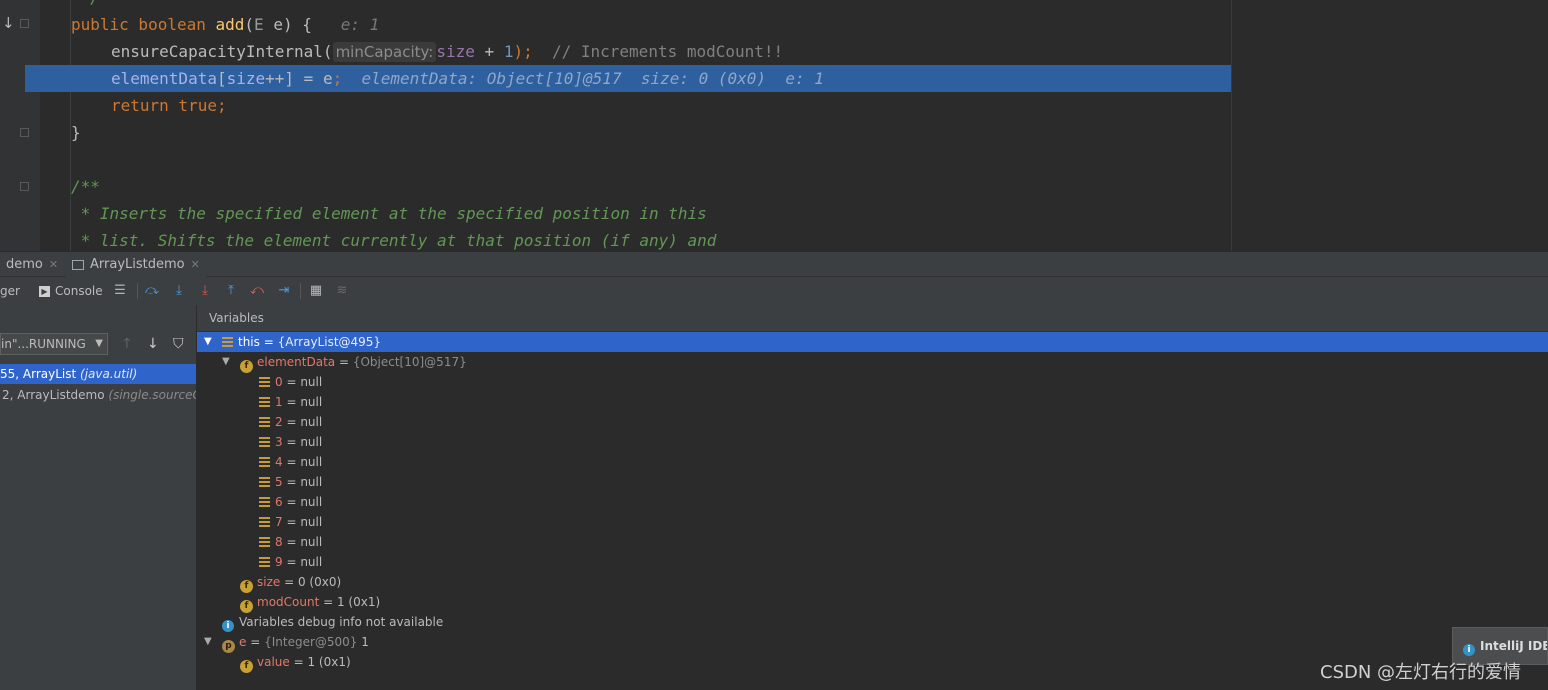  I want to click on variable-name: 8, so click(279, 542).